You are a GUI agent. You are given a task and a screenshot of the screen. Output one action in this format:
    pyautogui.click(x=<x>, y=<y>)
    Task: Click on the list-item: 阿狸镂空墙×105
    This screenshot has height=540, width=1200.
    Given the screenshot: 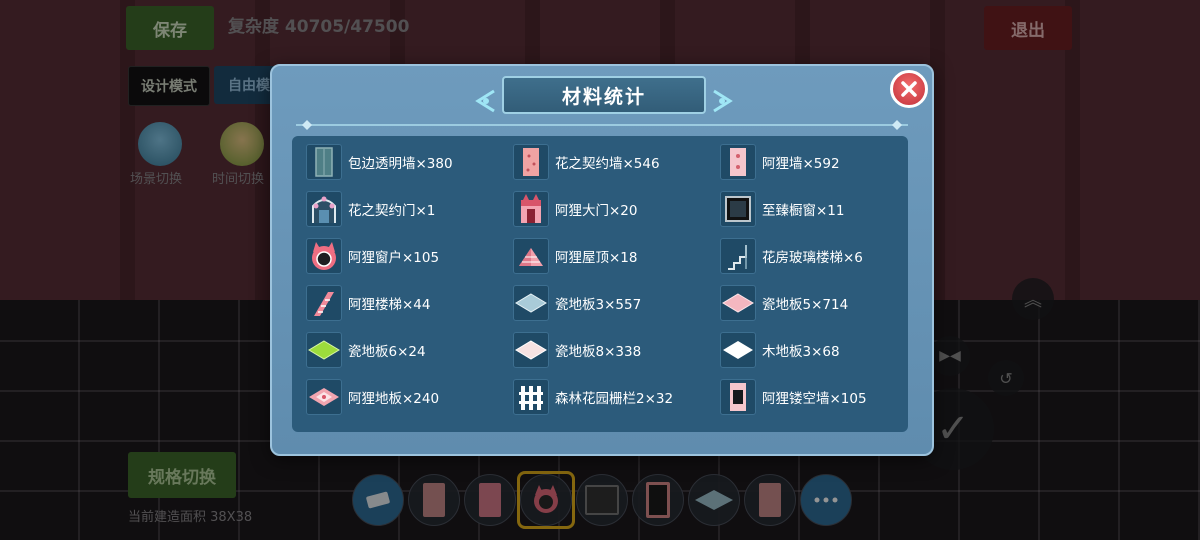 What is the action you would take?
    pyautogui.click(x=820, y=397)
    